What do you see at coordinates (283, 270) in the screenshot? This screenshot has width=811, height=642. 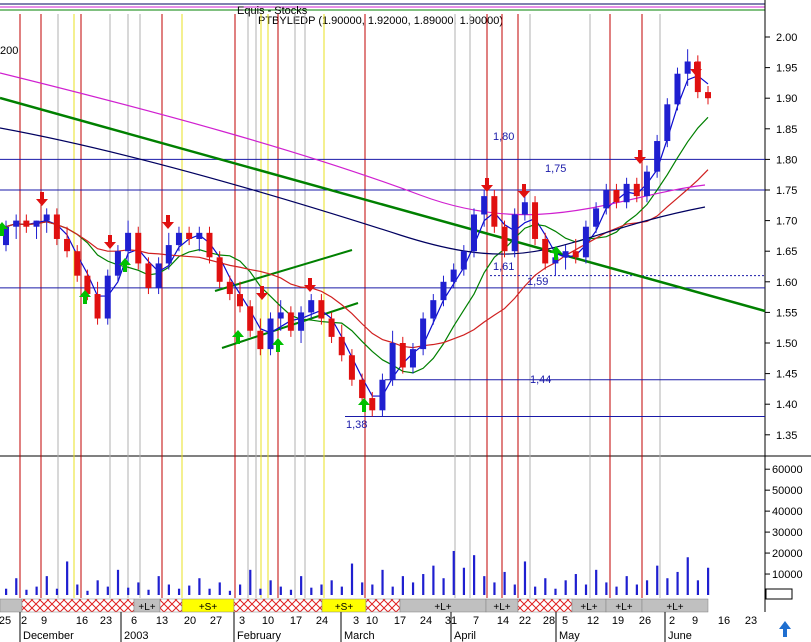 I see `channel-upper-line` at bounding box center [283, 270].